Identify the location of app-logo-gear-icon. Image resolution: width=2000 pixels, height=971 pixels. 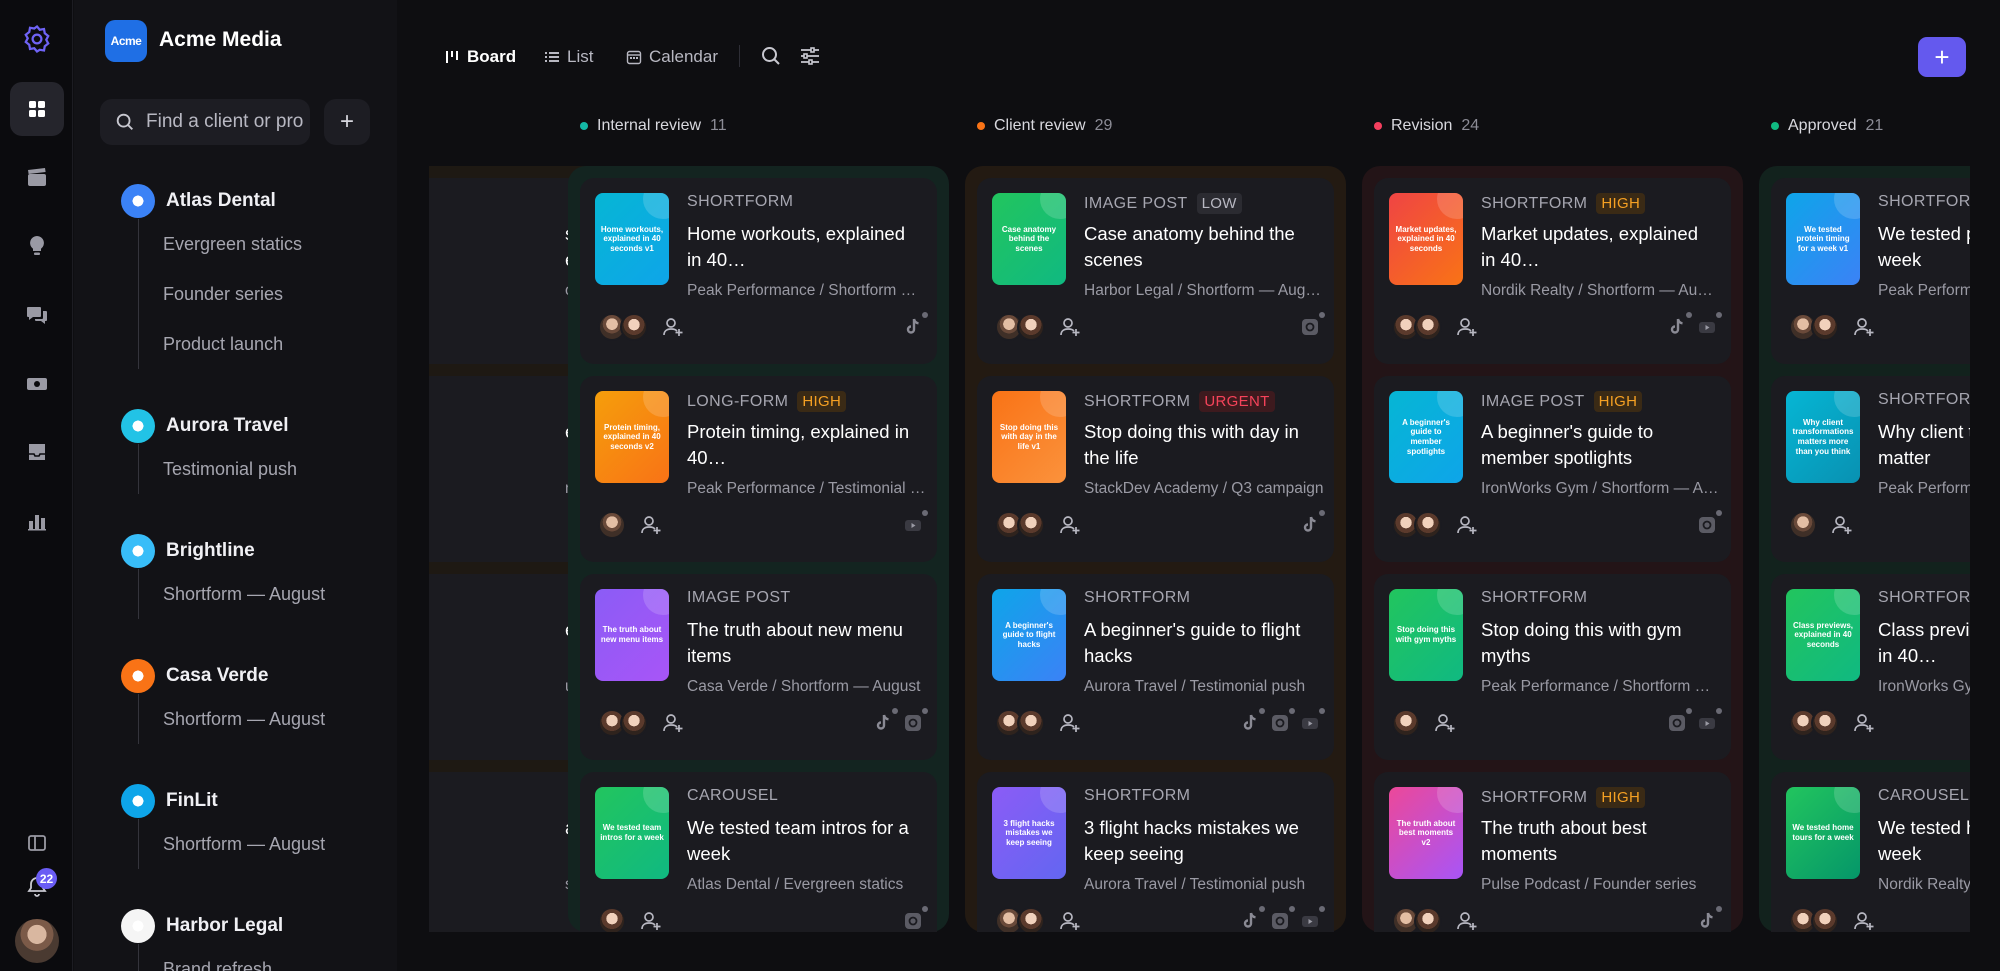
(37, 39).